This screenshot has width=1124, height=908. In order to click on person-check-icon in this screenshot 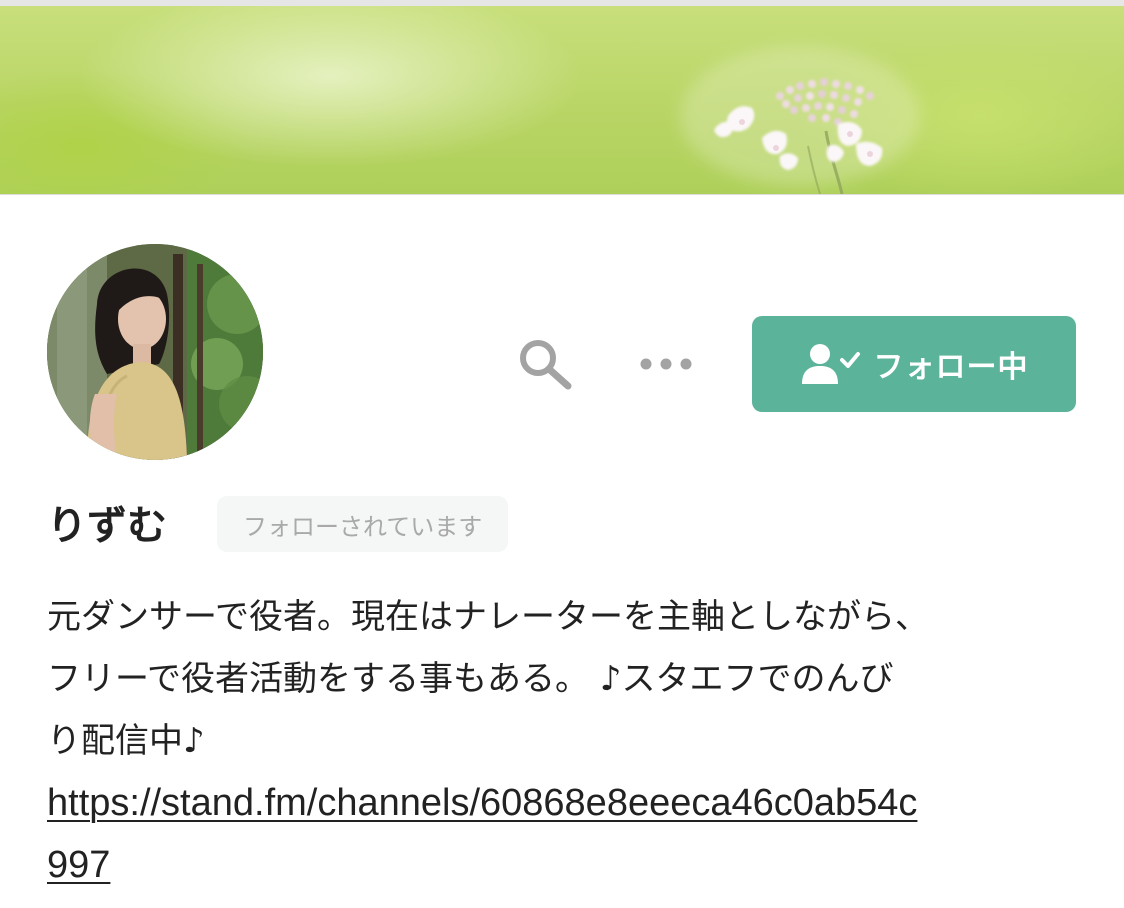, I will do `click(831, 364)`.